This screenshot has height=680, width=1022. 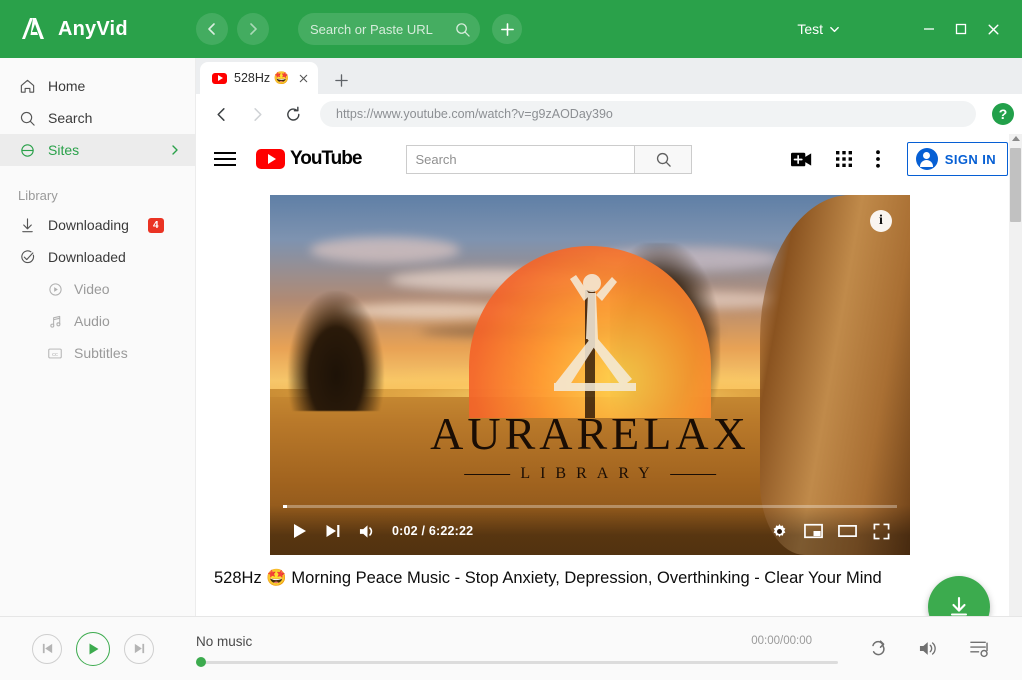 I want to click on close-button, so click(x=993, y=29).